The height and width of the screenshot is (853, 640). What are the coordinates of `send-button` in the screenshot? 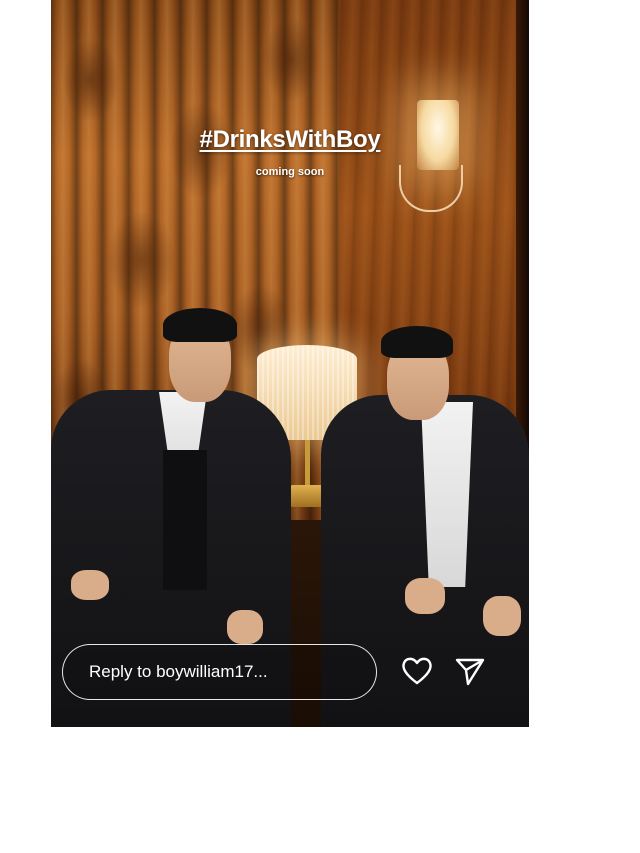 It's located at (470, 671).